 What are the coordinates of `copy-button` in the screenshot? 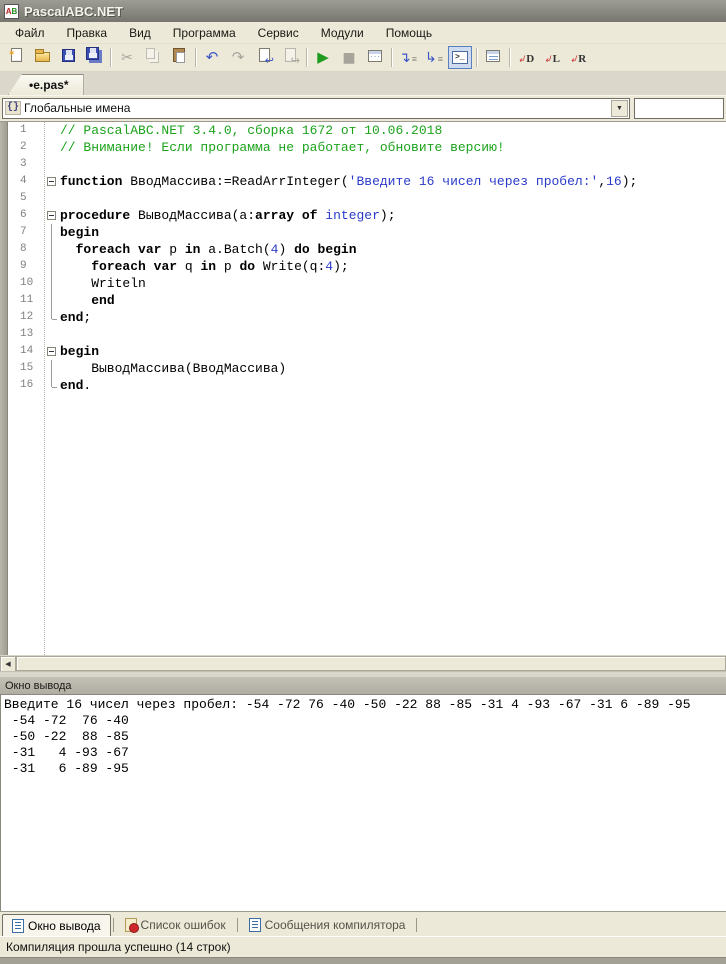 It's located at (153, 57).